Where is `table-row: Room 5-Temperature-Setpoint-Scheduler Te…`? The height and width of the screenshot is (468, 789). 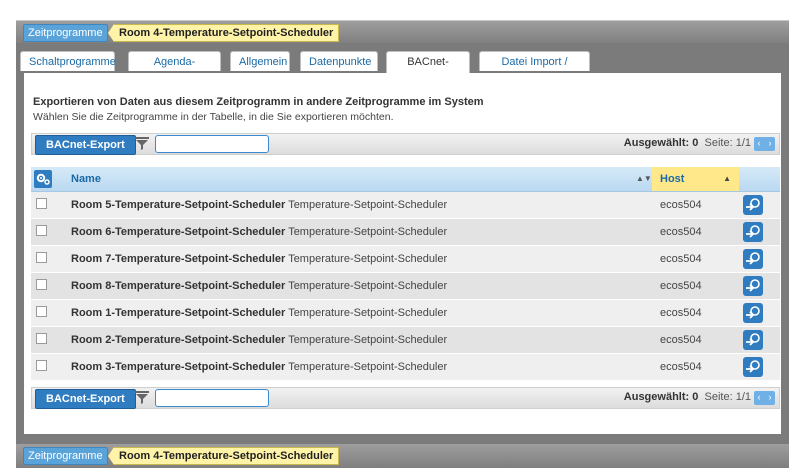 table-row: Room 5-Temperature-Setpoint-Scheduler Te… is located at coordinates (405, 205).